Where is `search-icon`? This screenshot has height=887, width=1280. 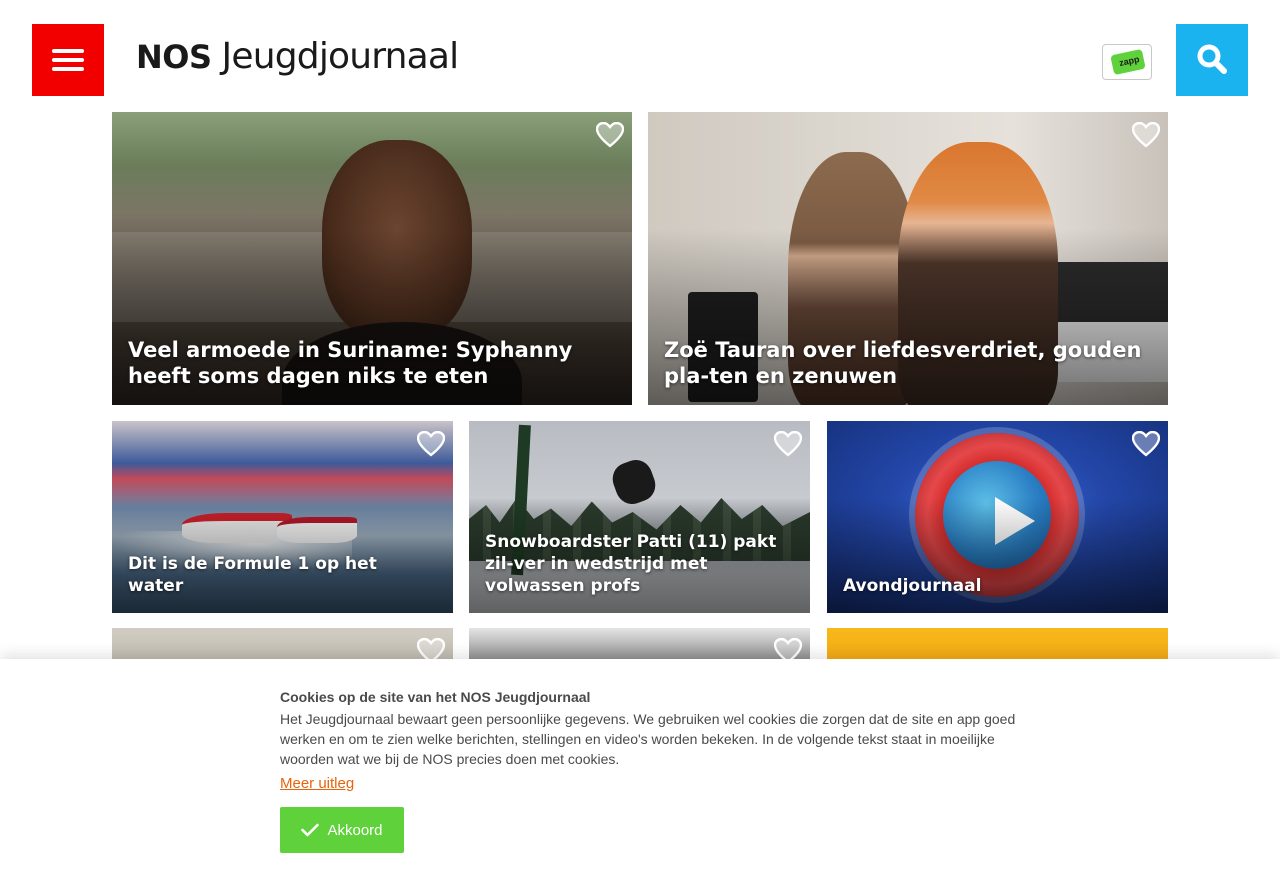
search-icon is located at coordinates (1212, 59).